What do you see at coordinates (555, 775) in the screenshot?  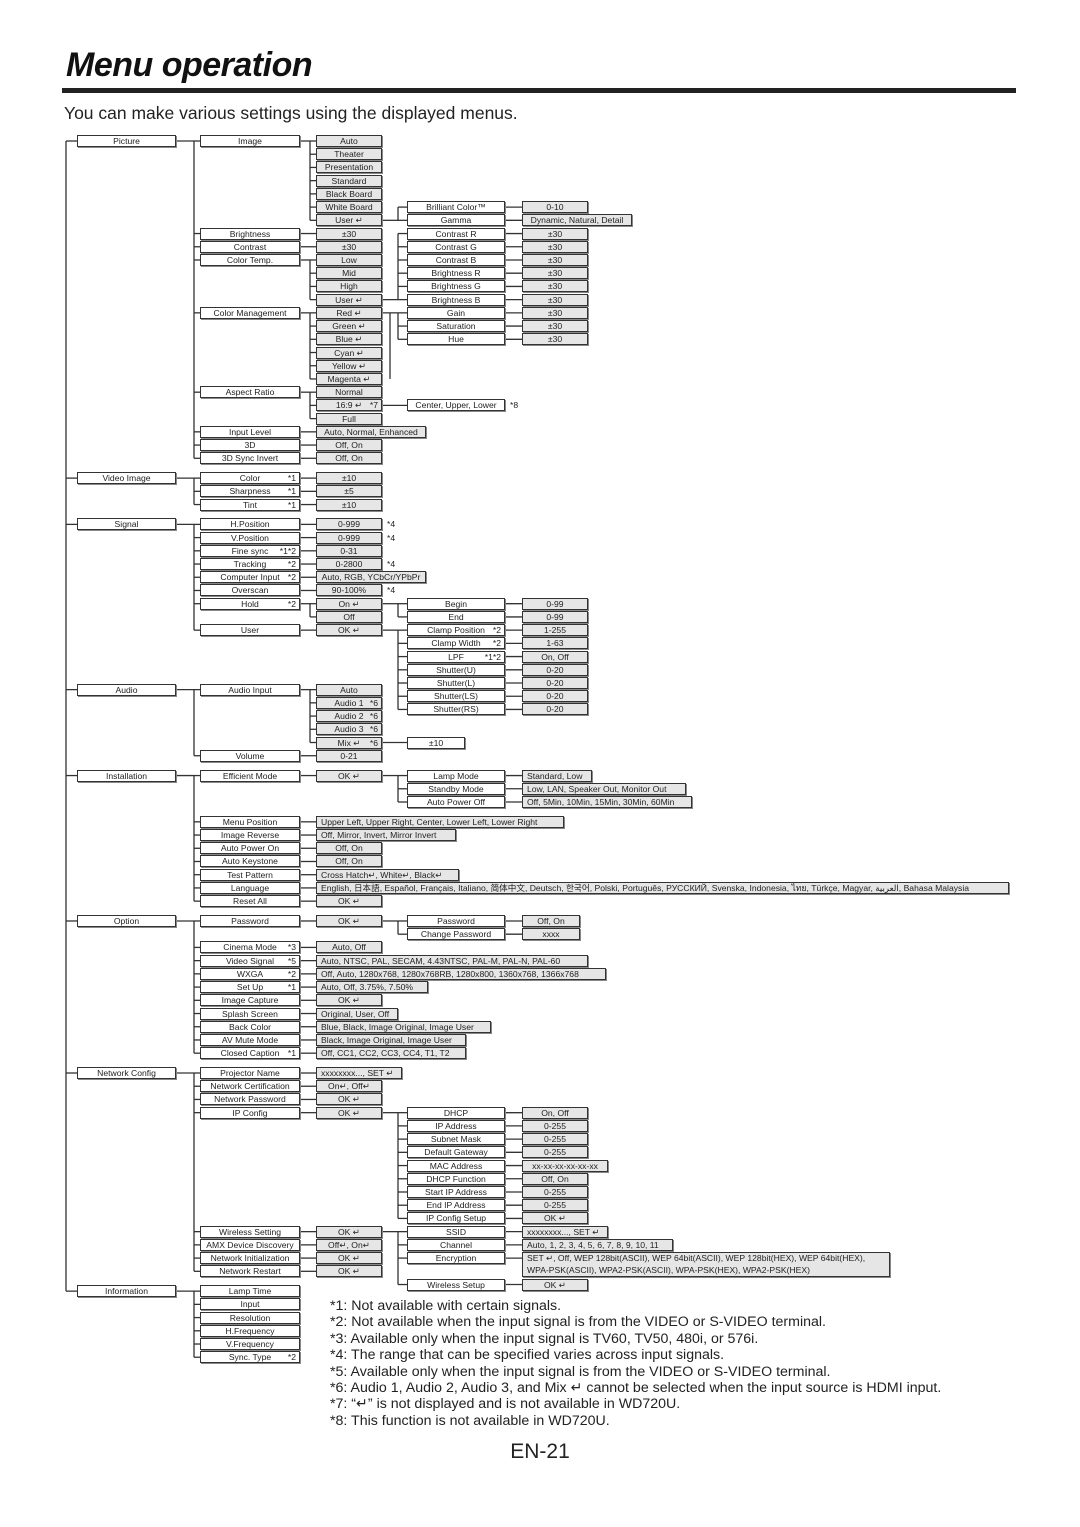 I see `menu-label: Standard, Low` at bounding box center [555, 775].